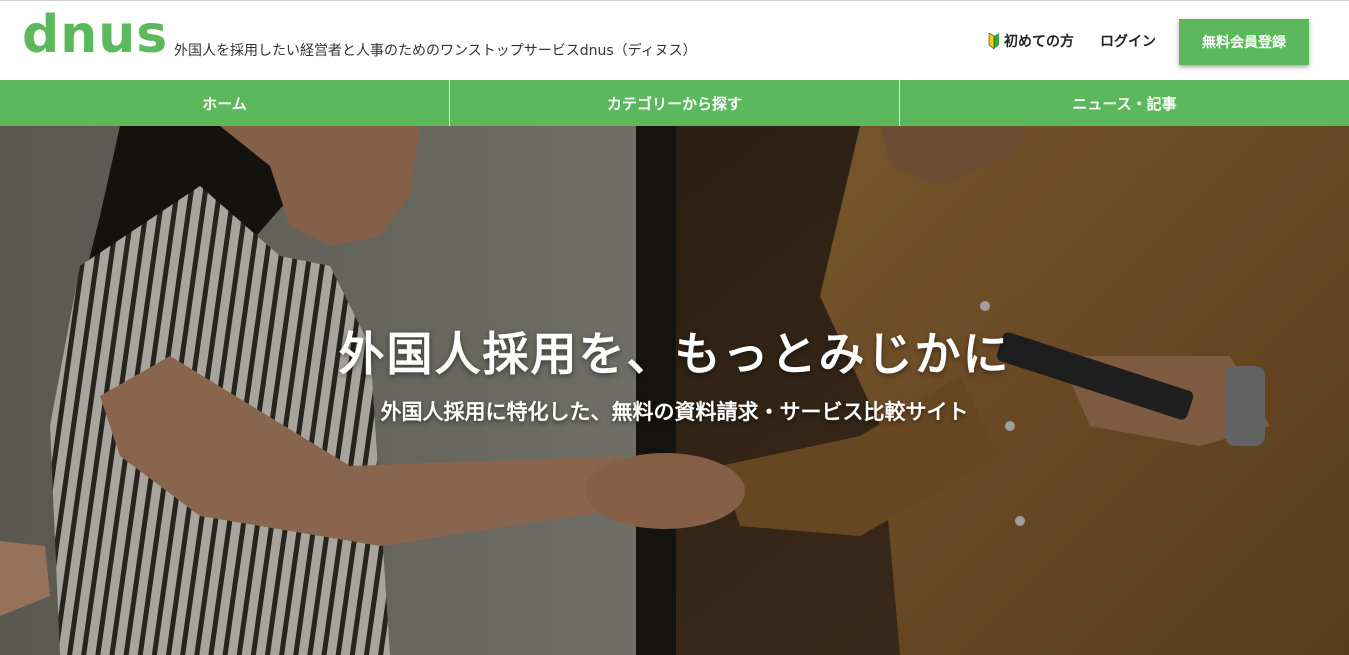 The image size is (1349, 655). Describe the element at coordinates (95, 35) in the screenshot. I see `site-logo: dnus` at that location.